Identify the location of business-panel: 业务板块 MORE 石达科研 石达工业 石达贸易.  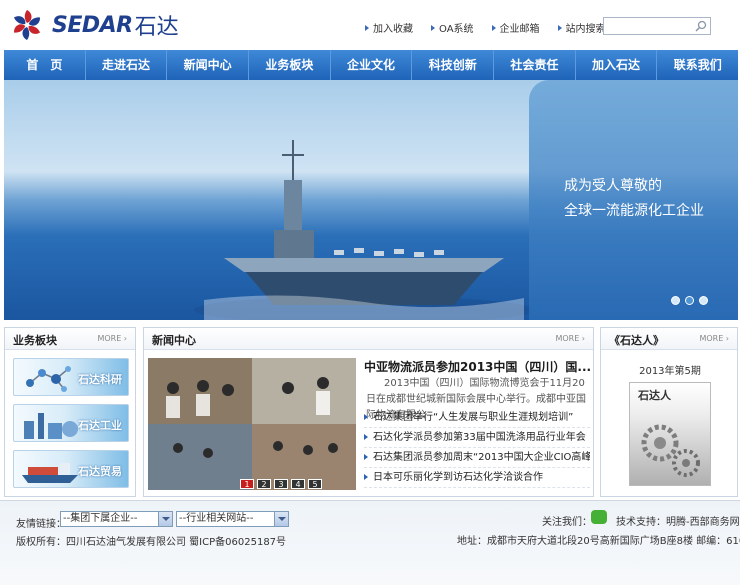
(70, 412).